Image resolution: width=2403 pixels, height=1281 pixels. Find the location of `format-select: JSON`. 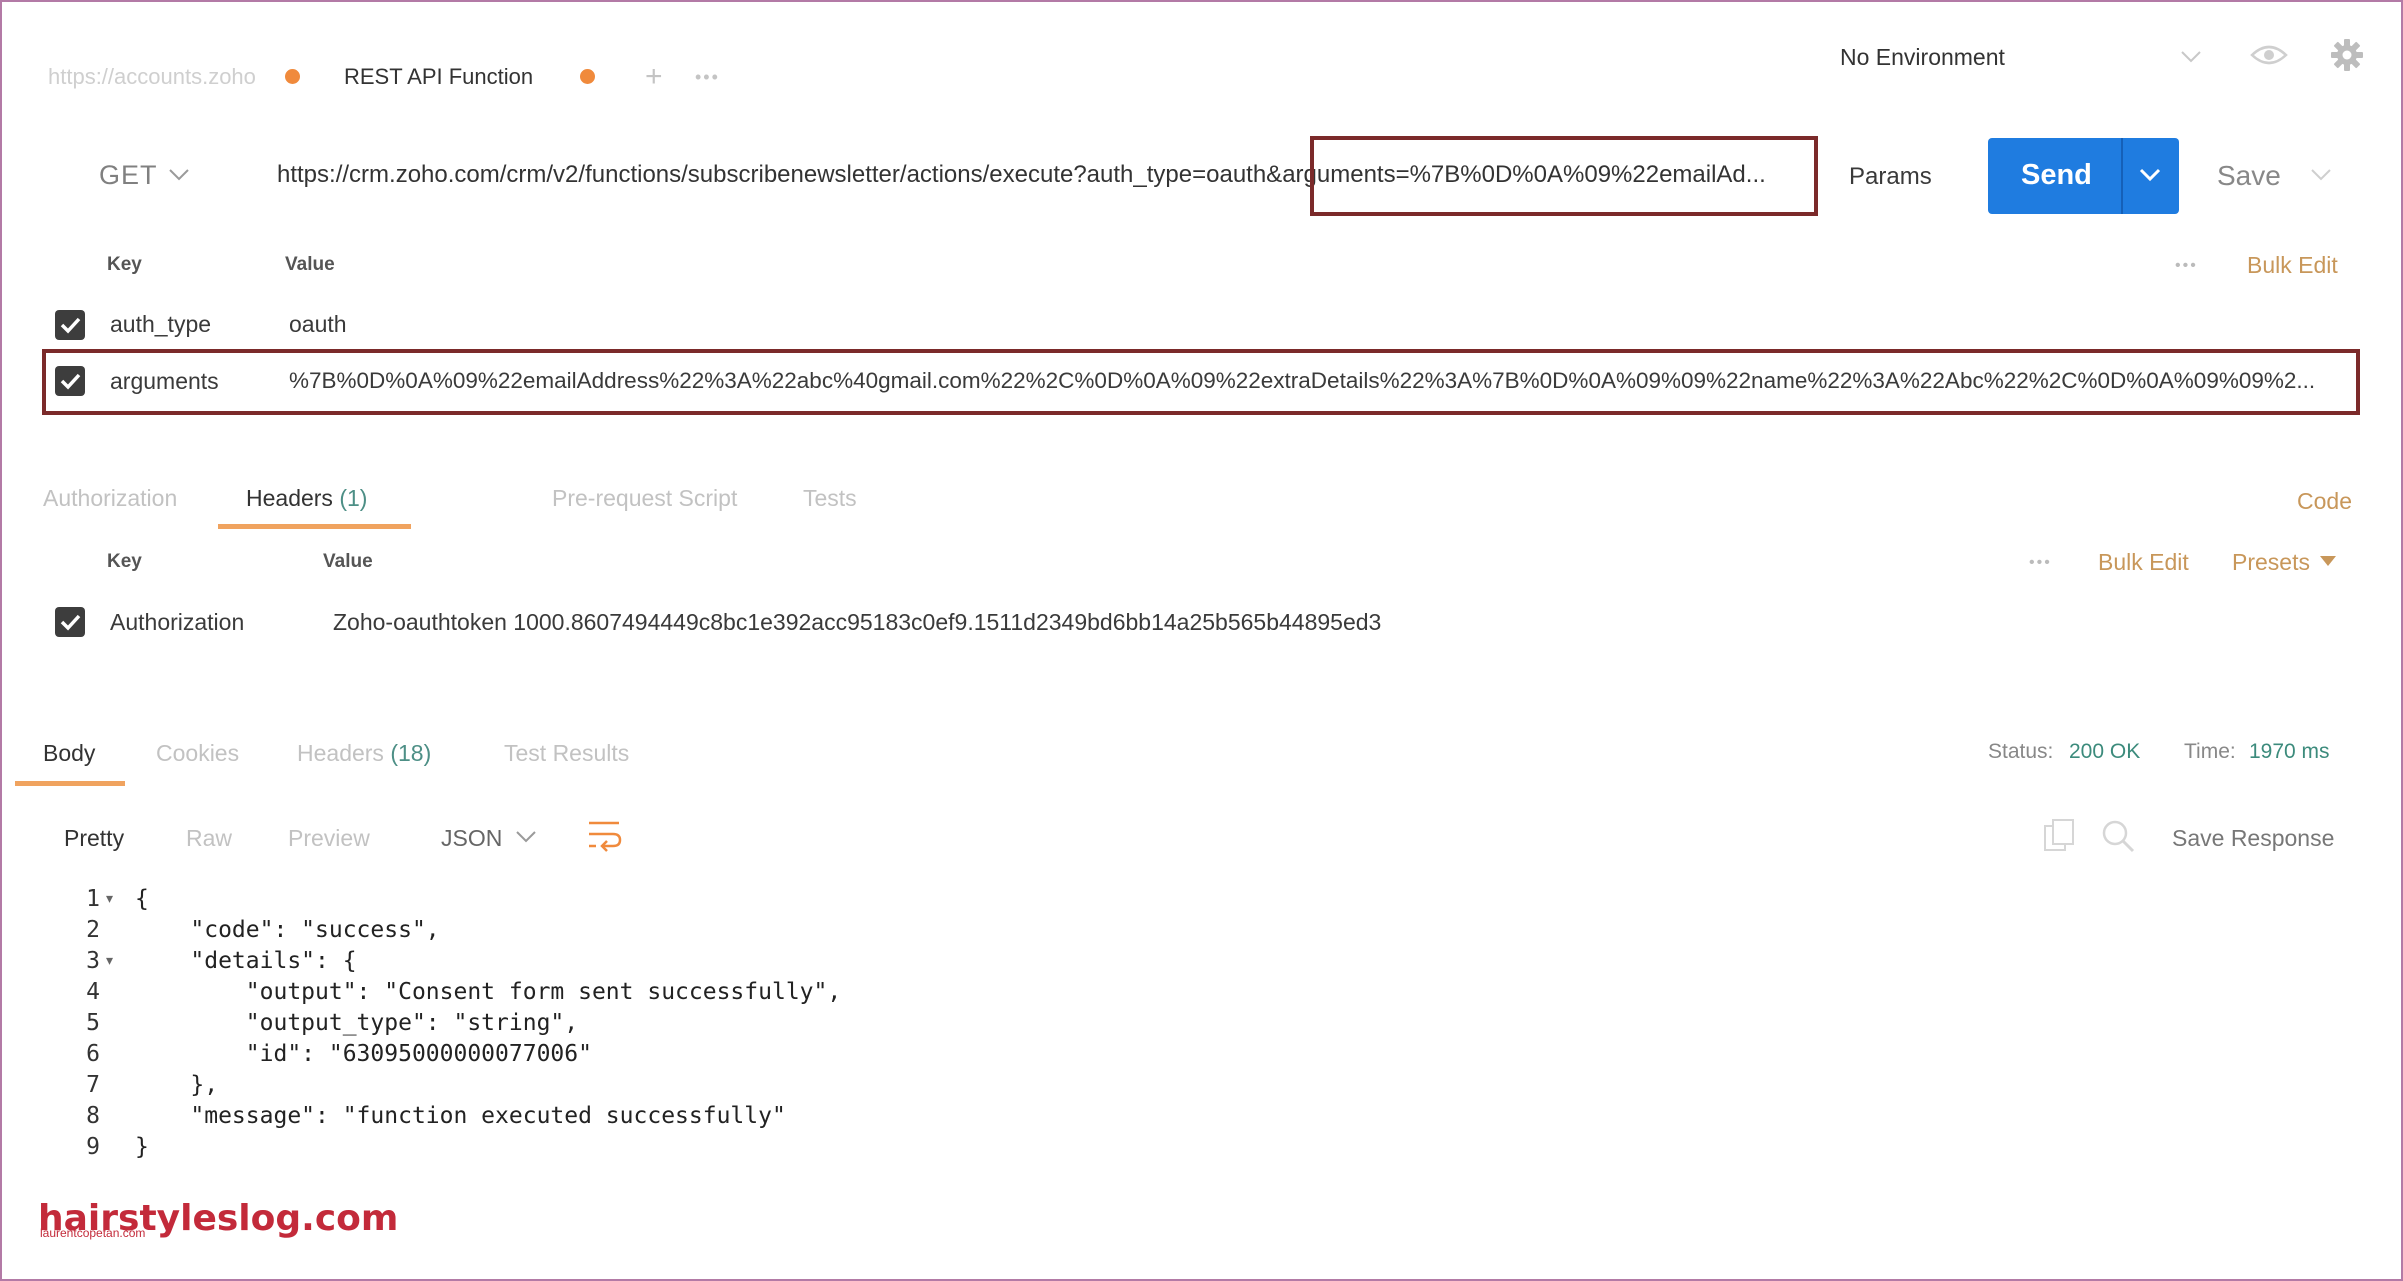

format-select: JSON is located at coordinates (471, 838).